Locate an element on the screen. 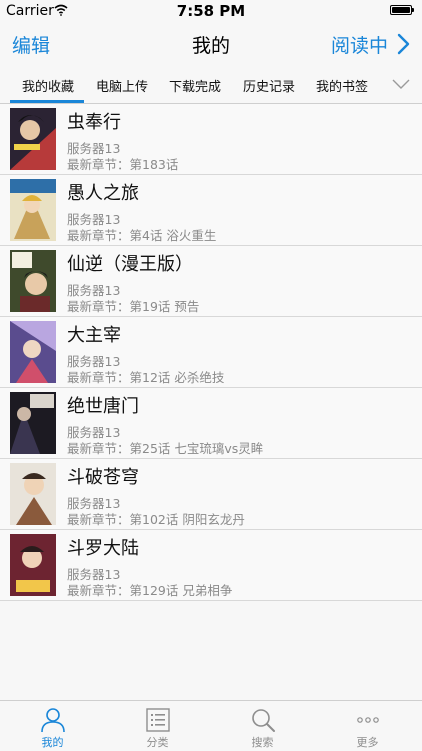 The image size is (422, 751). list-icon is located at coordinates (158, 720).